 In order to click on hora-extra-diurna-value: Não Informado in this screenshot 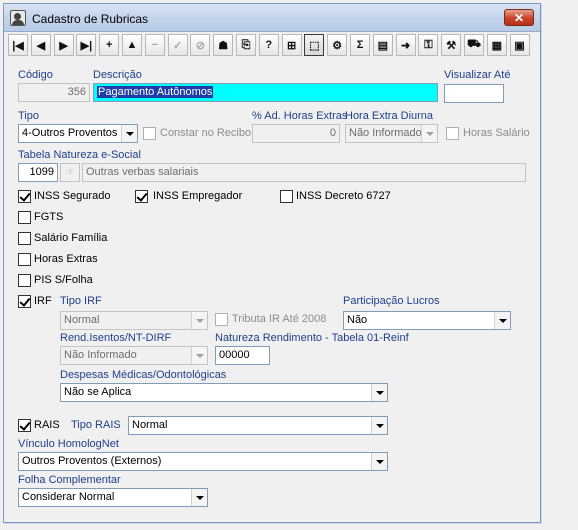, I will do `click(385, 133)`.